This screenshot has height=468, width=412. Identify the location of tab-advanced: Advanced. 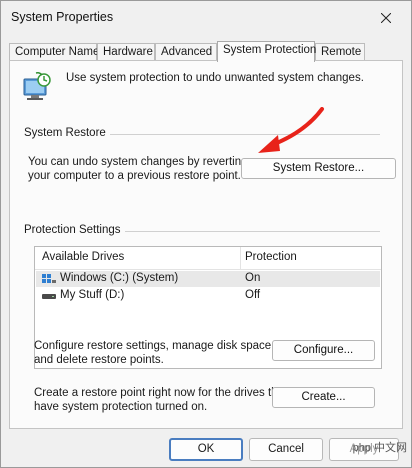
(186, 52).